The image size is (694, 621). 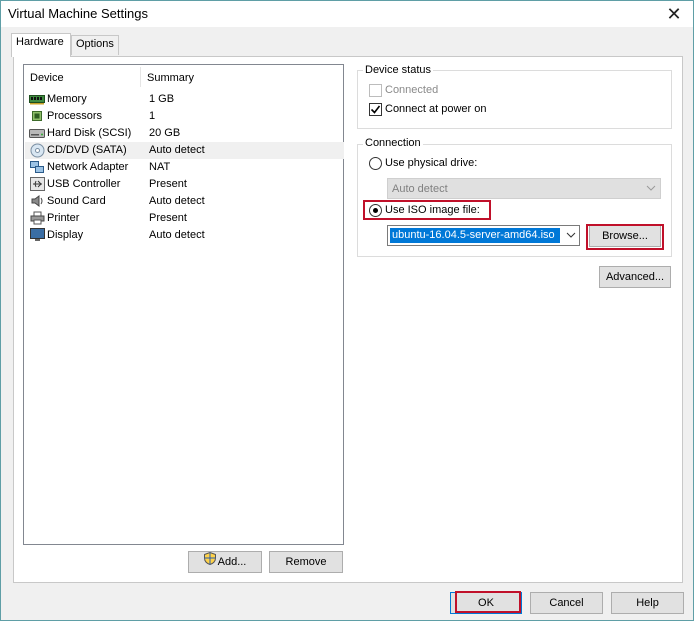 What do you see at coordinates (37, 116) in the screenshot?
I see `processor-icon` at bounding box center [37, 116].